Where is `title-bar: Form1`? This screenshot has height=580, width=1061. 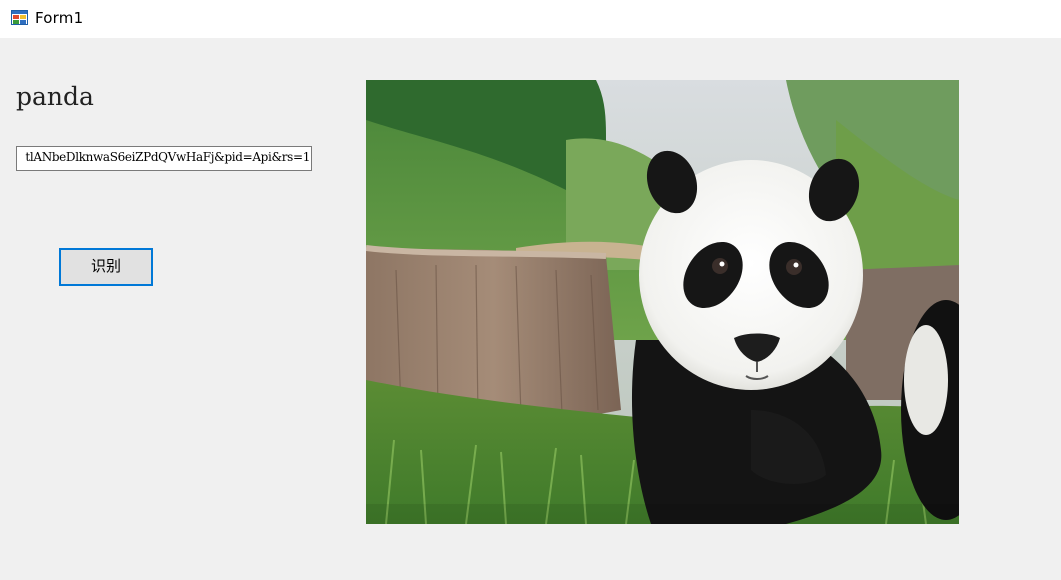 title-bar: Form1 is located at coordinates (530, 19).